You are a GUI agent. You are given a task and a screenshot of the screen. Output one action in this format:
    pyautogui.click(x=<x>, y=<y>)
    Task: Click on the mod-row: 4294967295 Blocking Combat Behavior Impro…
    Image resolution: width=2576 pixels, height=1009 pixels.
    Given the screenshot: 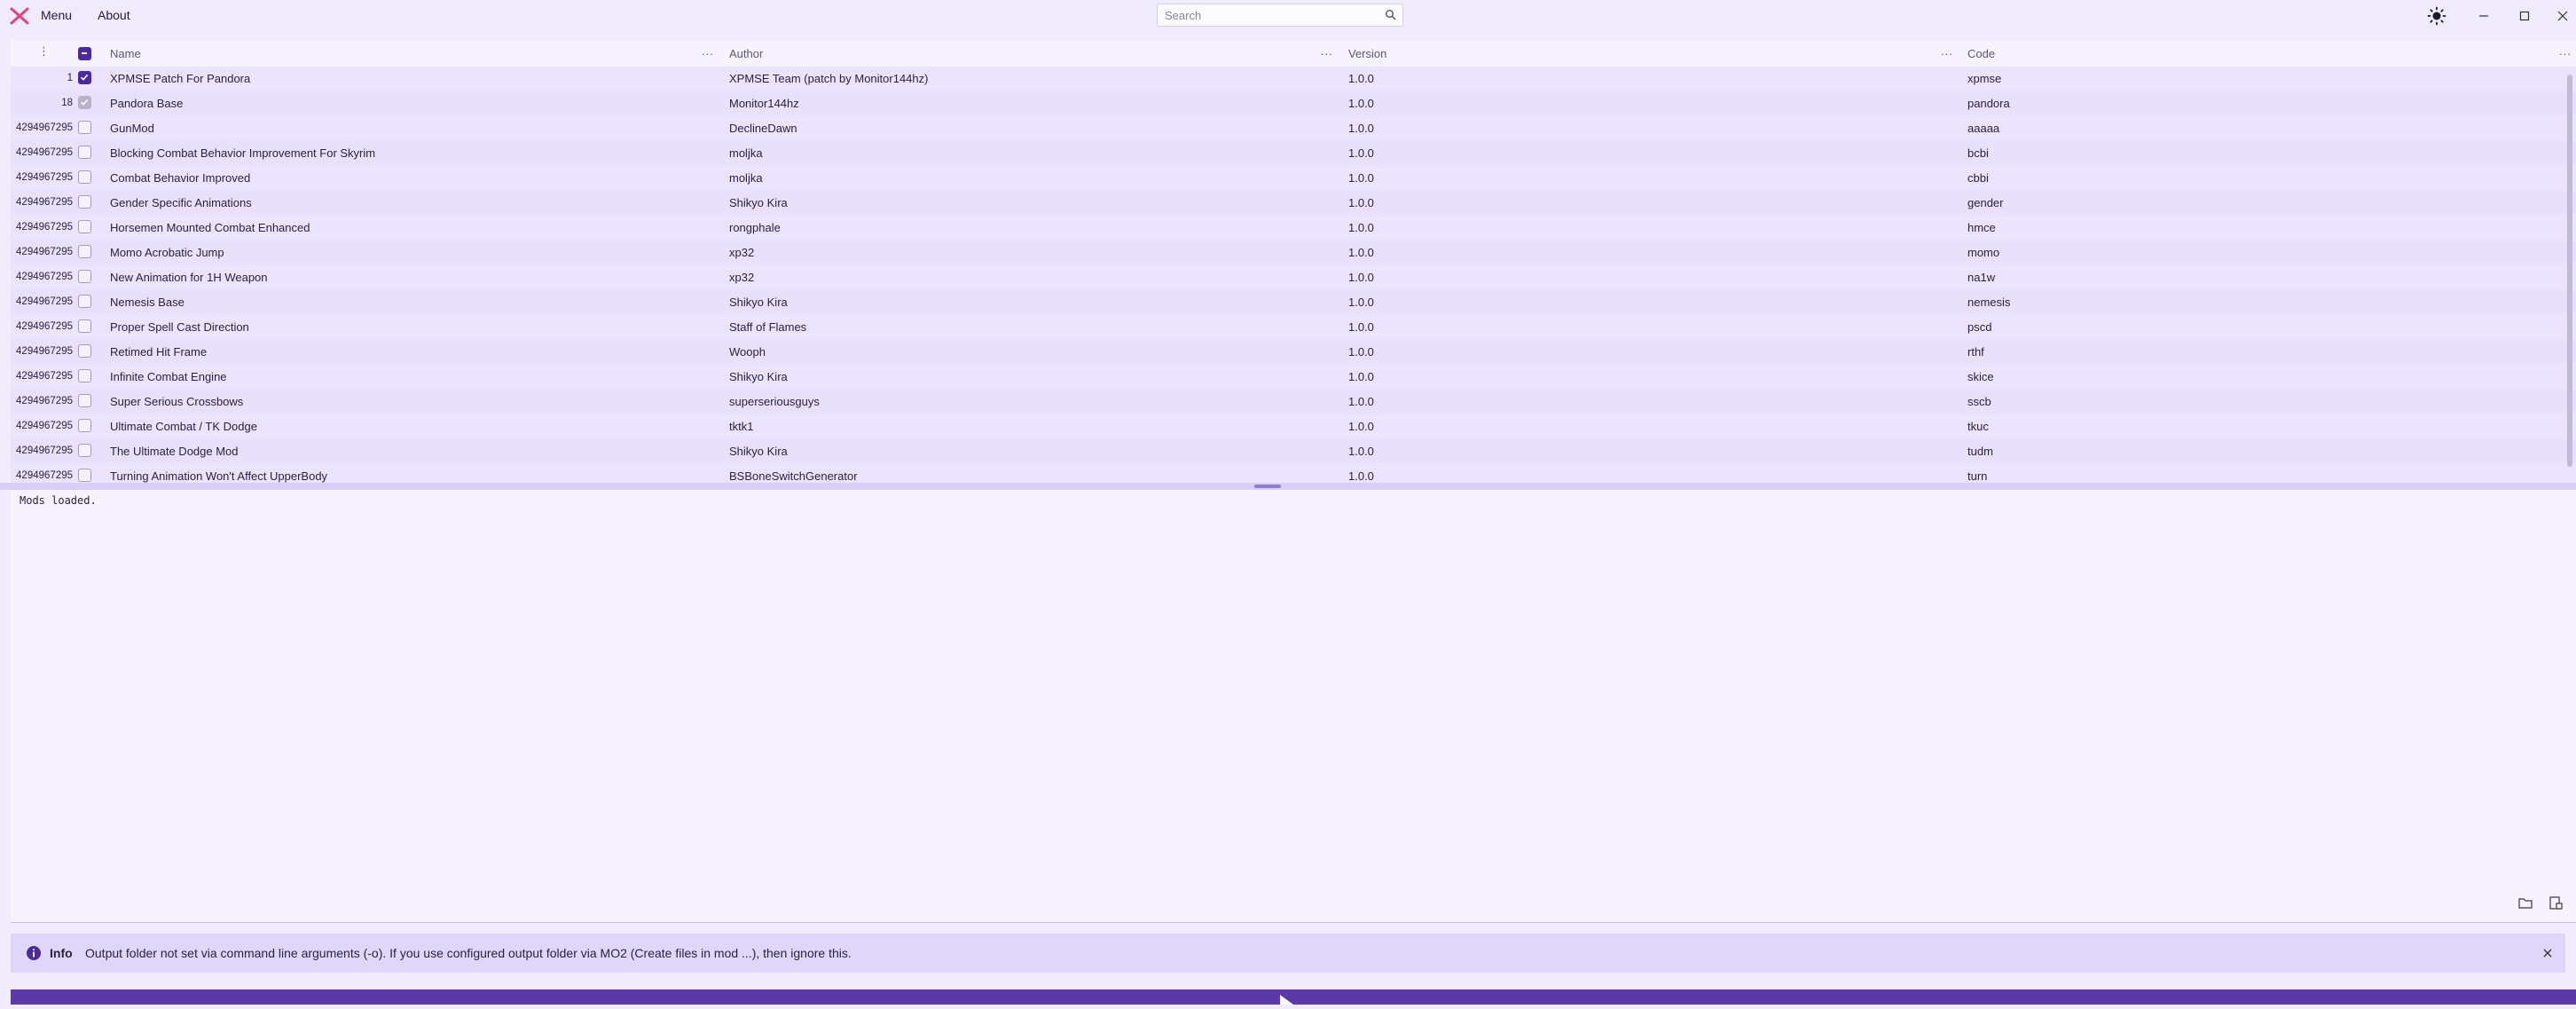 What is the action you would take?
    pyautogui.click(x=1293, y=152)
    